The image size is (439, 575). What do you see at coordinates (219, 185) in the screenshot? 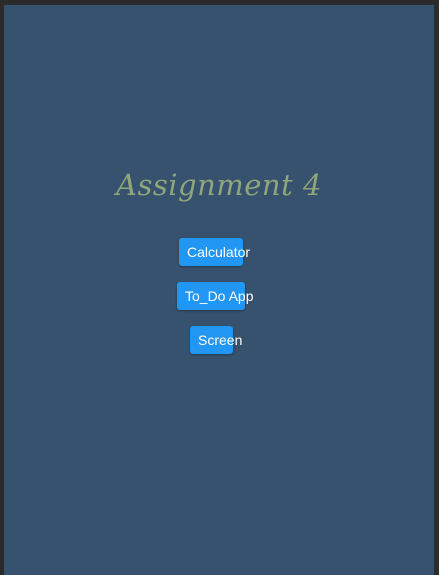
I see `page-title: Assignment 4` at bounding box center [219, 185].